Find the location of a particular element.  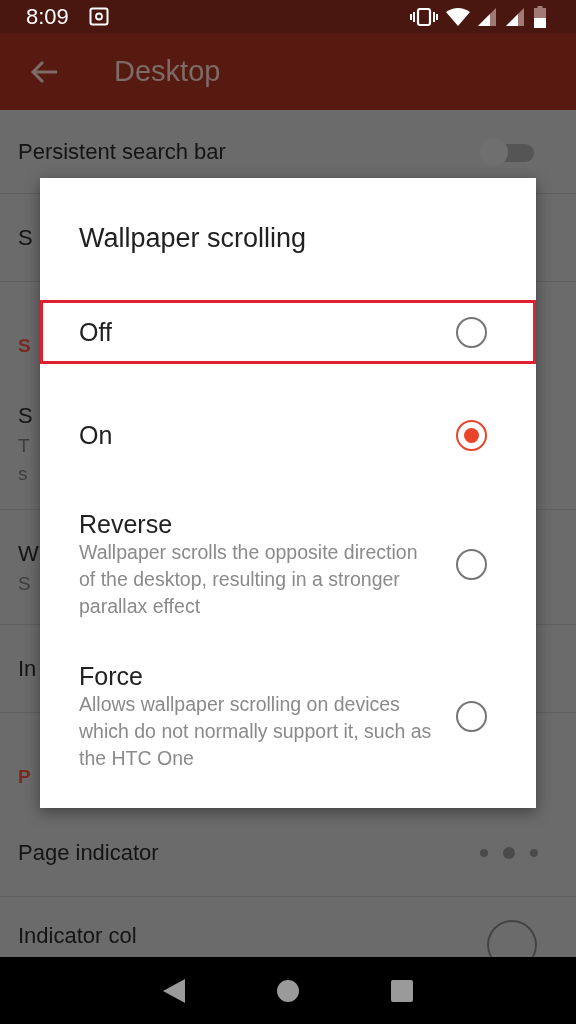

radio-option: On is located at coordinates (288, 435).